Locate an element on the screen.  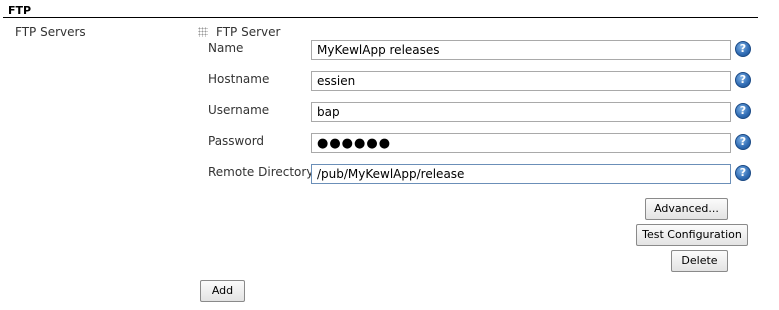
hostname-field is located at coordinates (521, 81).